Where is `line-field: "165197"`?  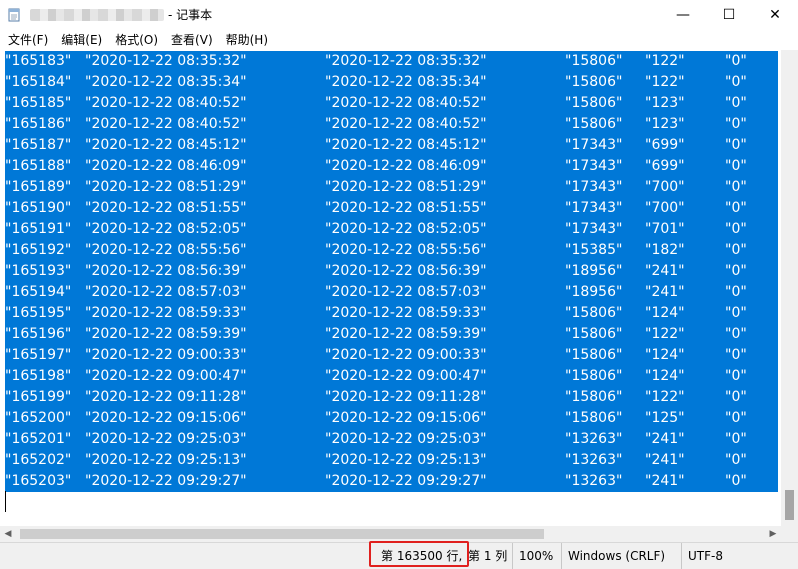 line-field: "165197" is located at coordinates (38, 355).